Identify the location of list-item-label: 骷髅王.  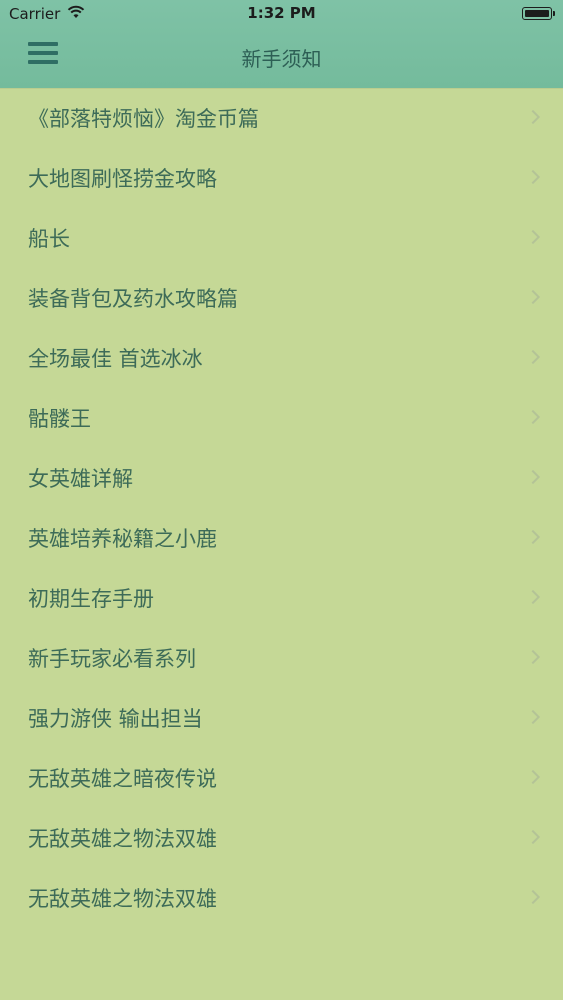
(59, 419).